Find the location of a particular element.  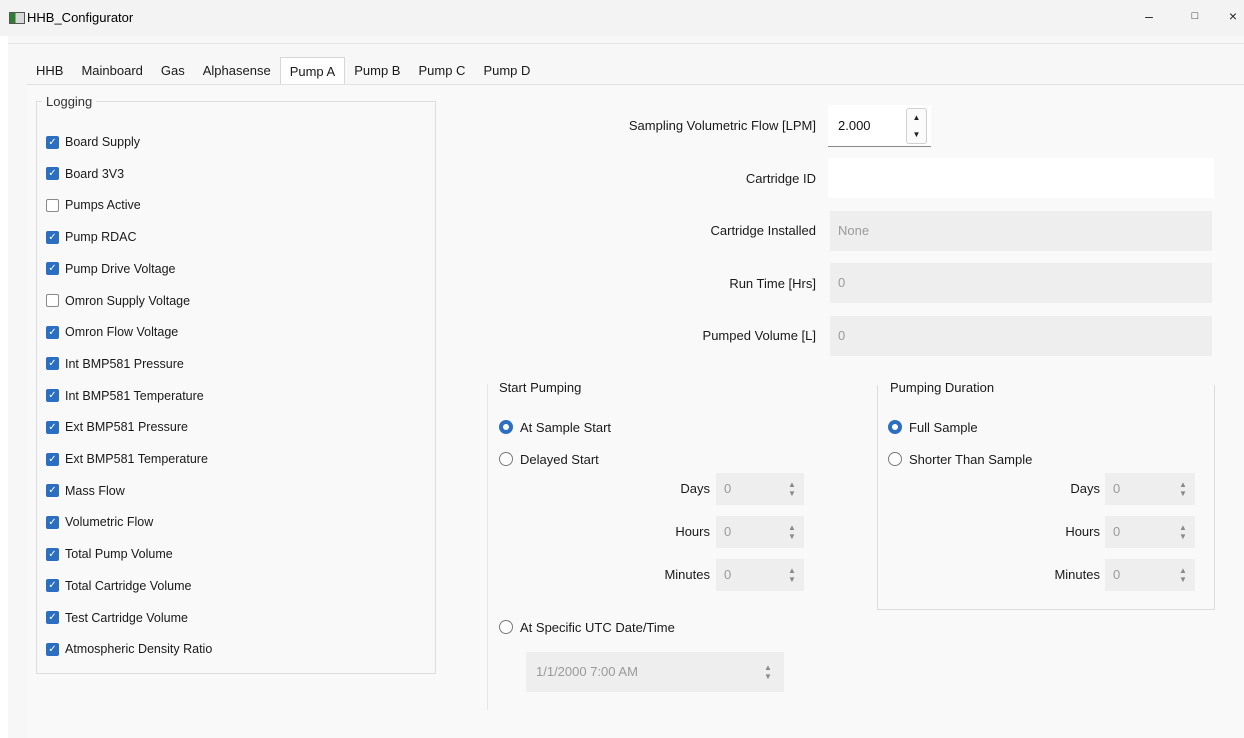

flow-spinbox: 2.000 ▲ ▼ is located at coordinates (879, 126).